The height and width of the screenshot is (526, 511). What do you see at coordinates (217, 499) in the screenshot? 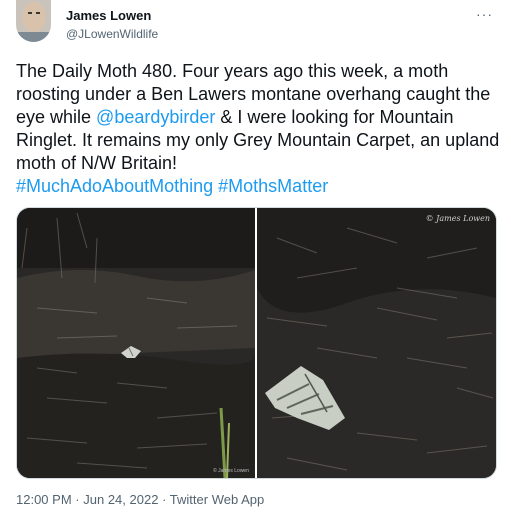
I see `tweet-source: Twitter Web App` at bounding box center [217, 499].